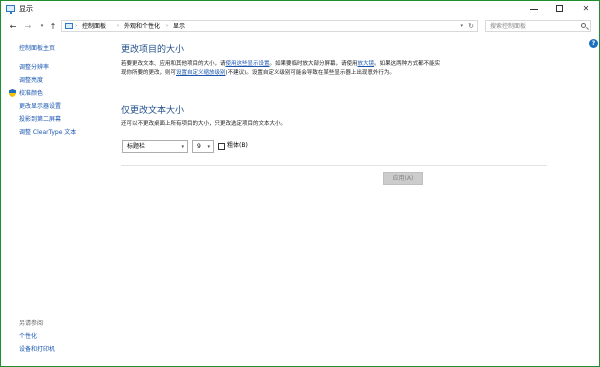 This screenshot has width=600, height=367. I want to click on display-settings-link: 使用这些显示设置, so click(248, 64).